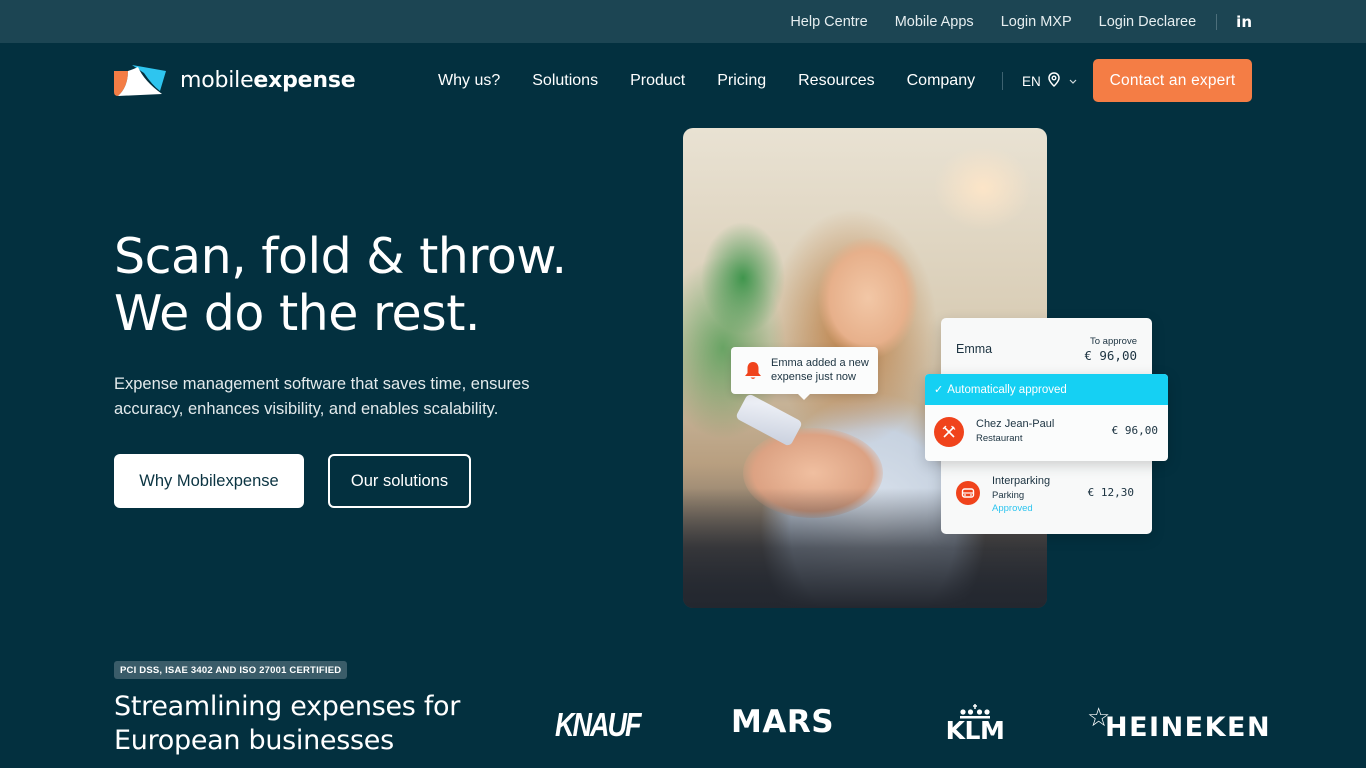 Image resolution: width=1366 pixels, height=768 pixels. Describe the element at coordinates (1002, 81) in the screenshot. I see `nav-divider` at that location.